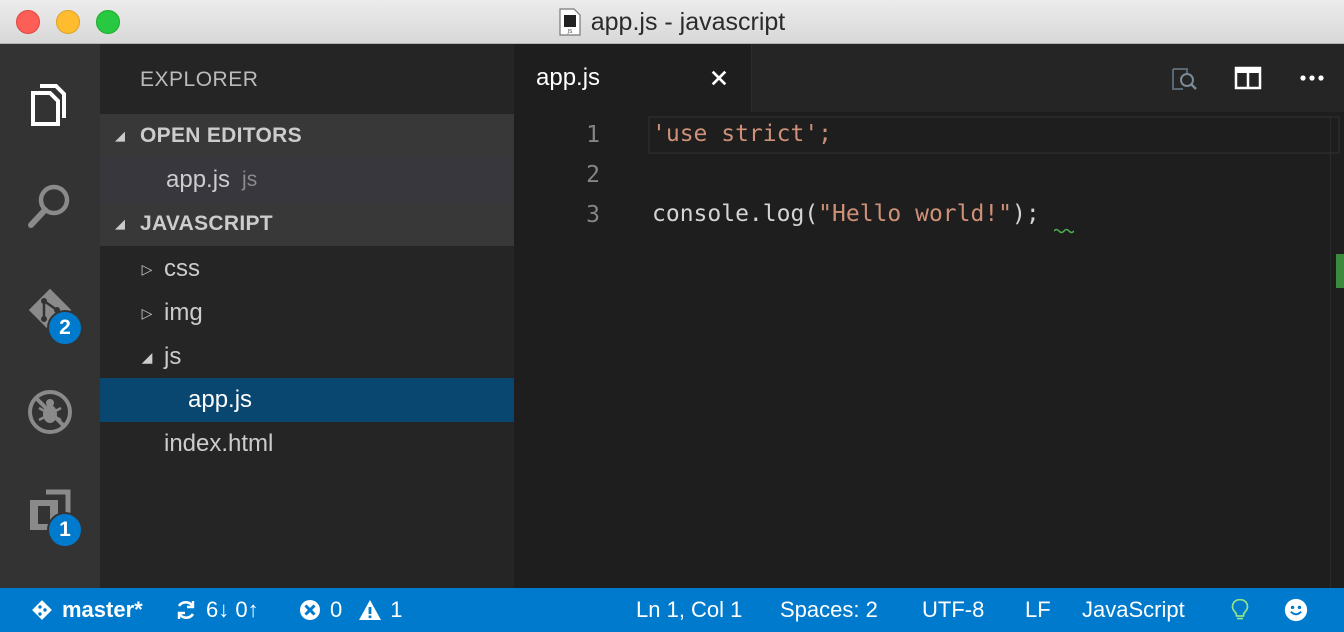 The height and width of the screenshot is (632, 1344). What do you see at coordinates (569, 32) in the screenshot?
I see `svg-text: JS` at bounding box center [569, 32].